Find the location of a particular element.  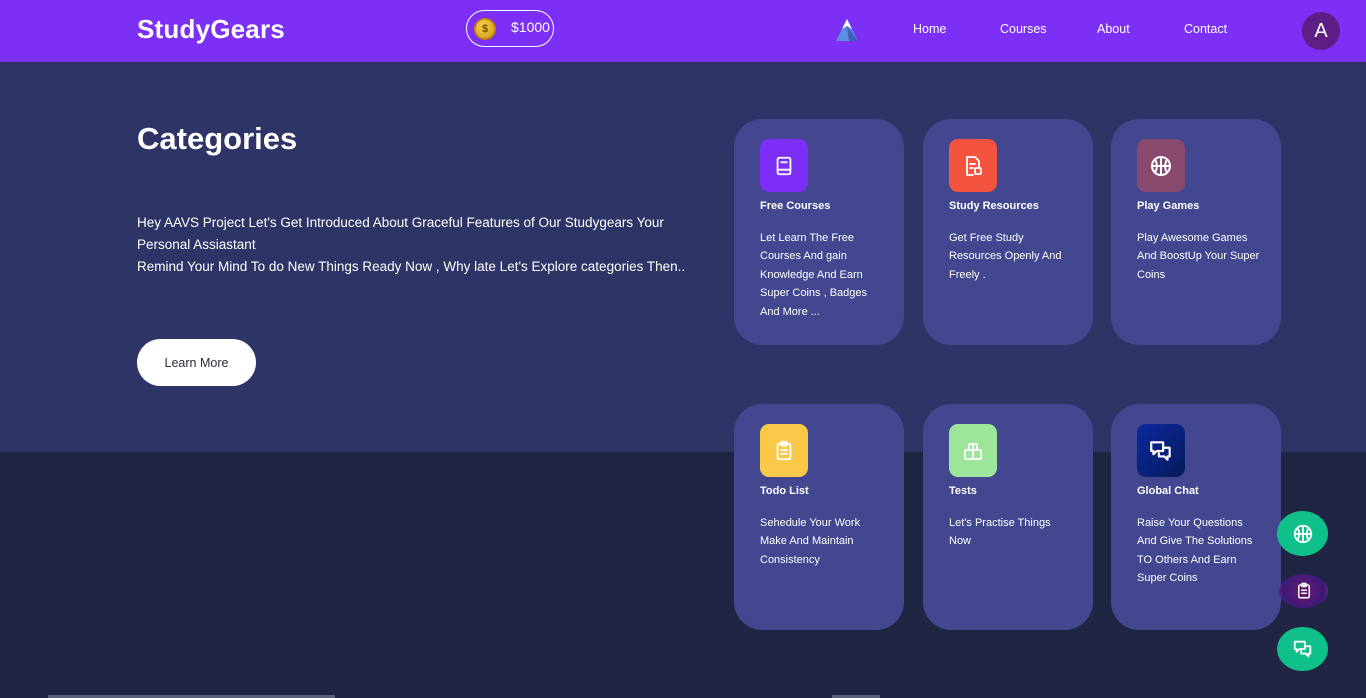

card-text: Let's Practise Things Now is located at coordinates (1000, 532).